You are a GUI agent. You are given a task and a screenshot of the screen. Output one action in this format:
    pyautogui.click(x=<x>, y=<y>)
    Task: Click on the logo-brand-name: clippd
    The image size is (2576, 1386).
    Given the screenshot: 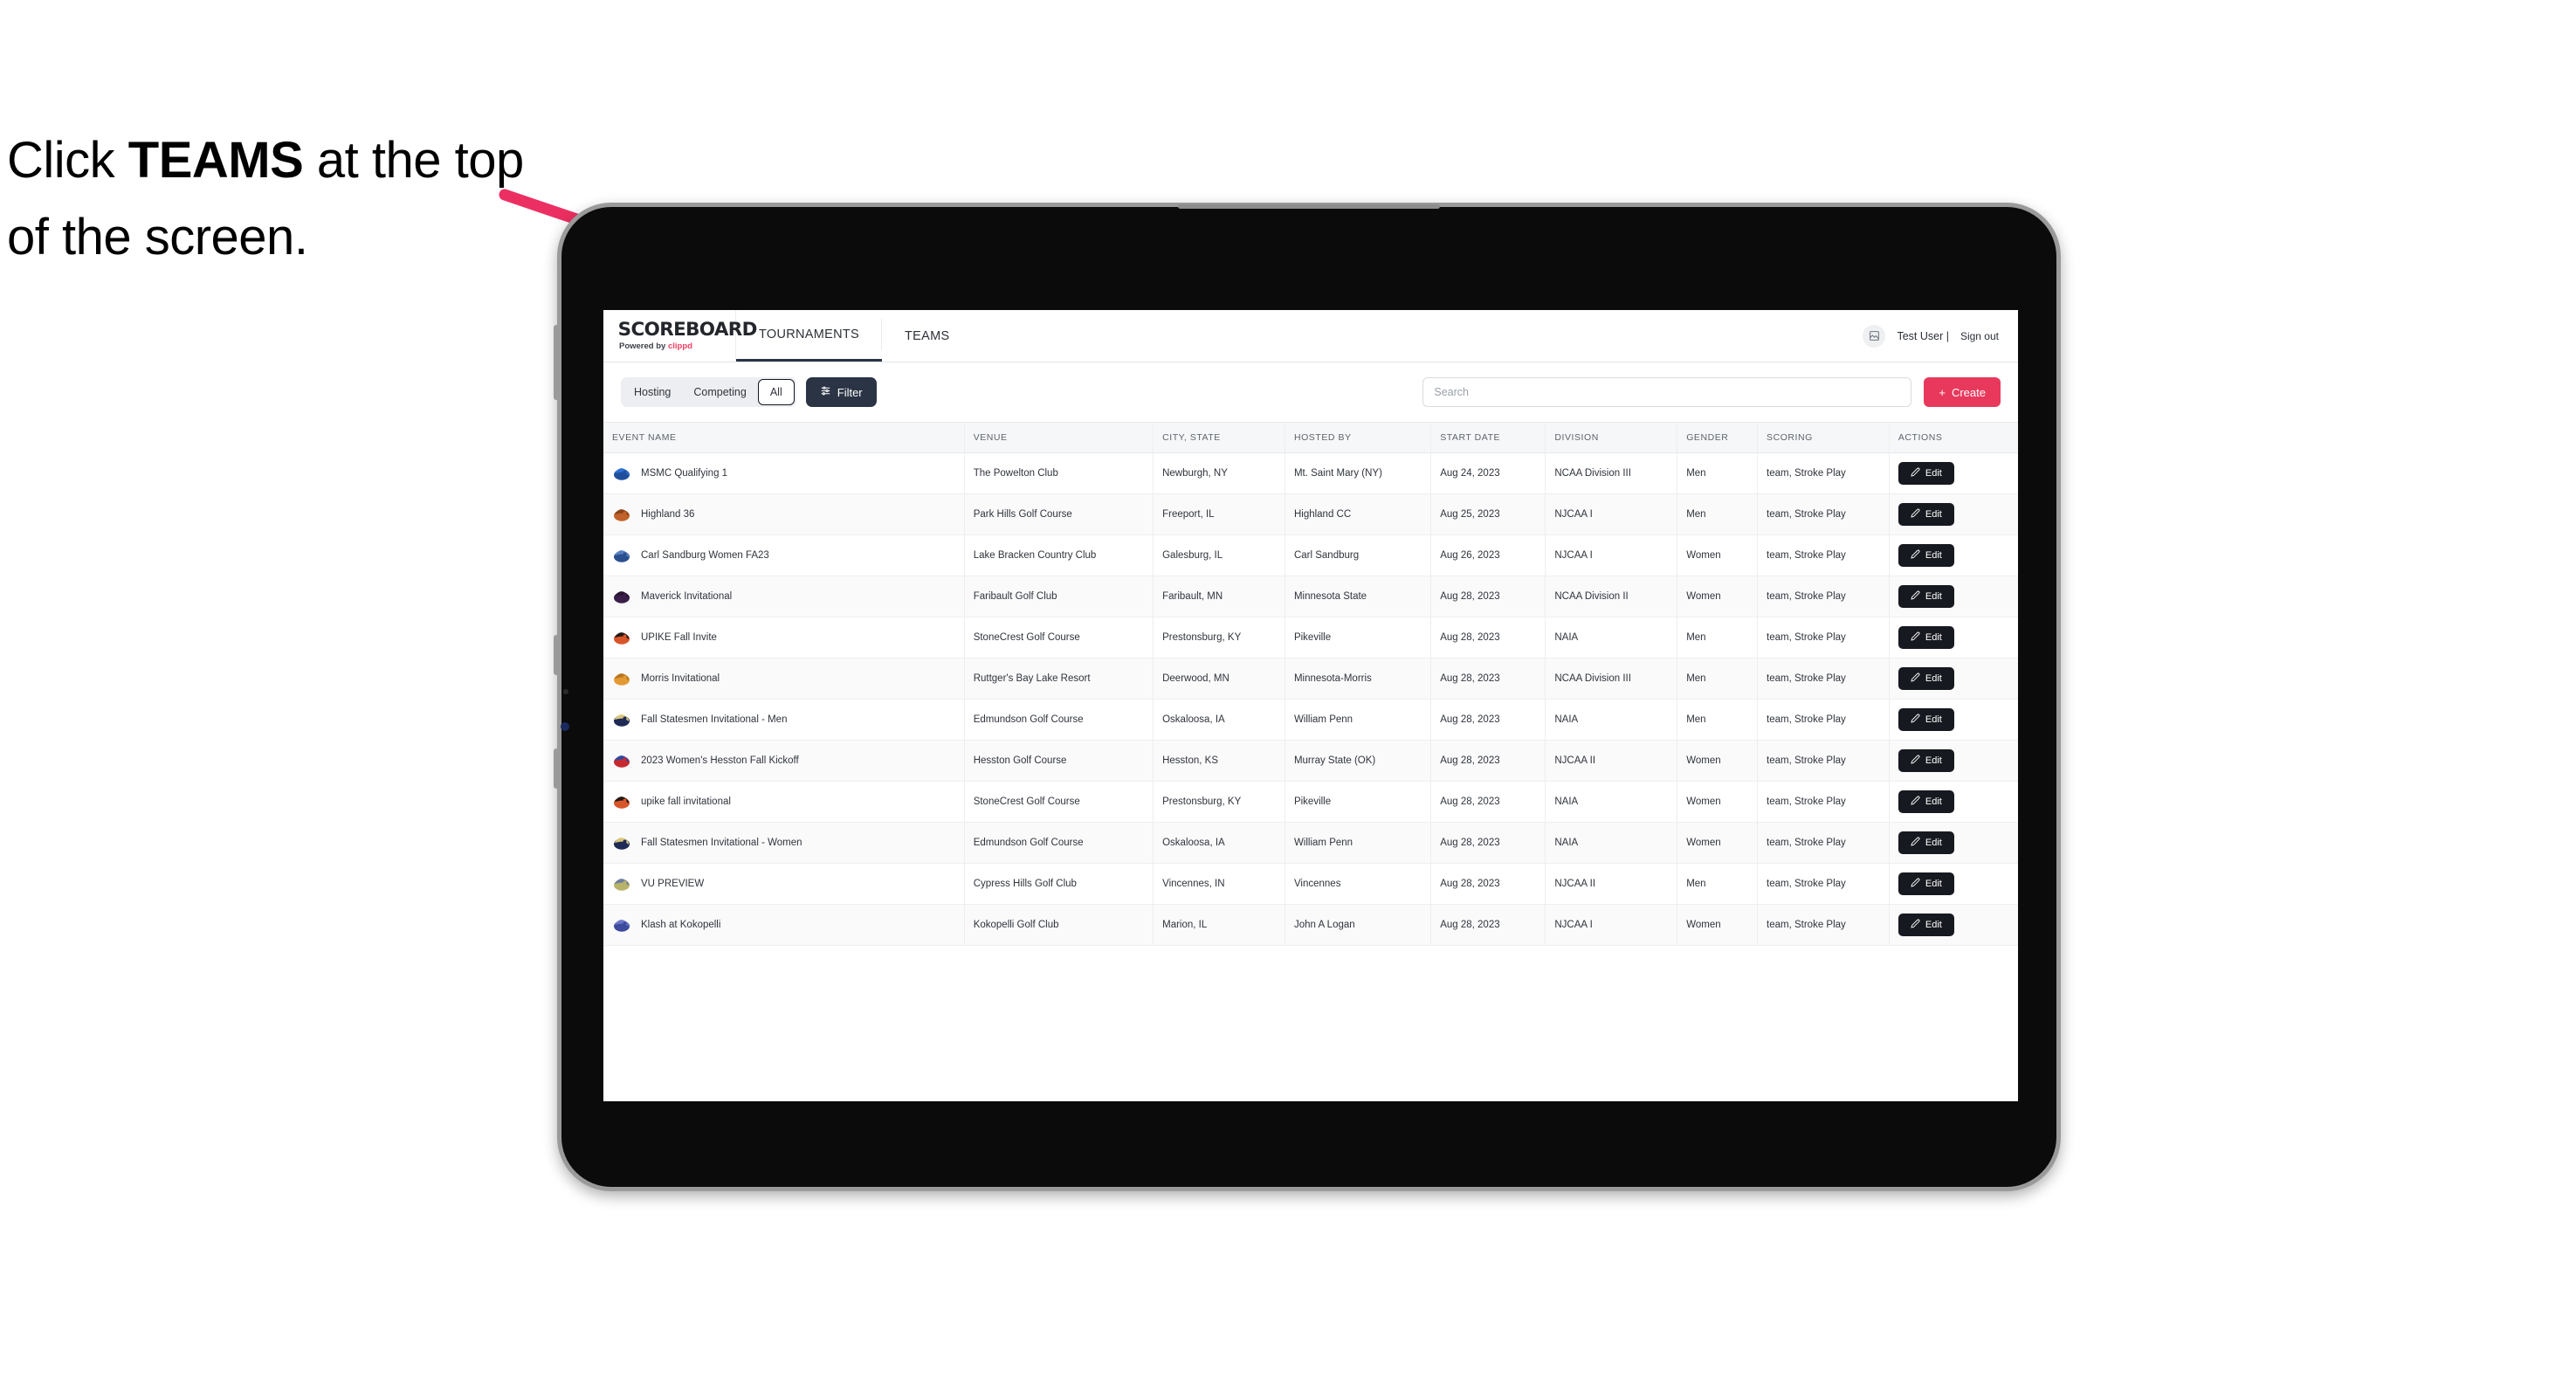 What is the action you would take?
    pyautogui.click(x=679, y=346)
    